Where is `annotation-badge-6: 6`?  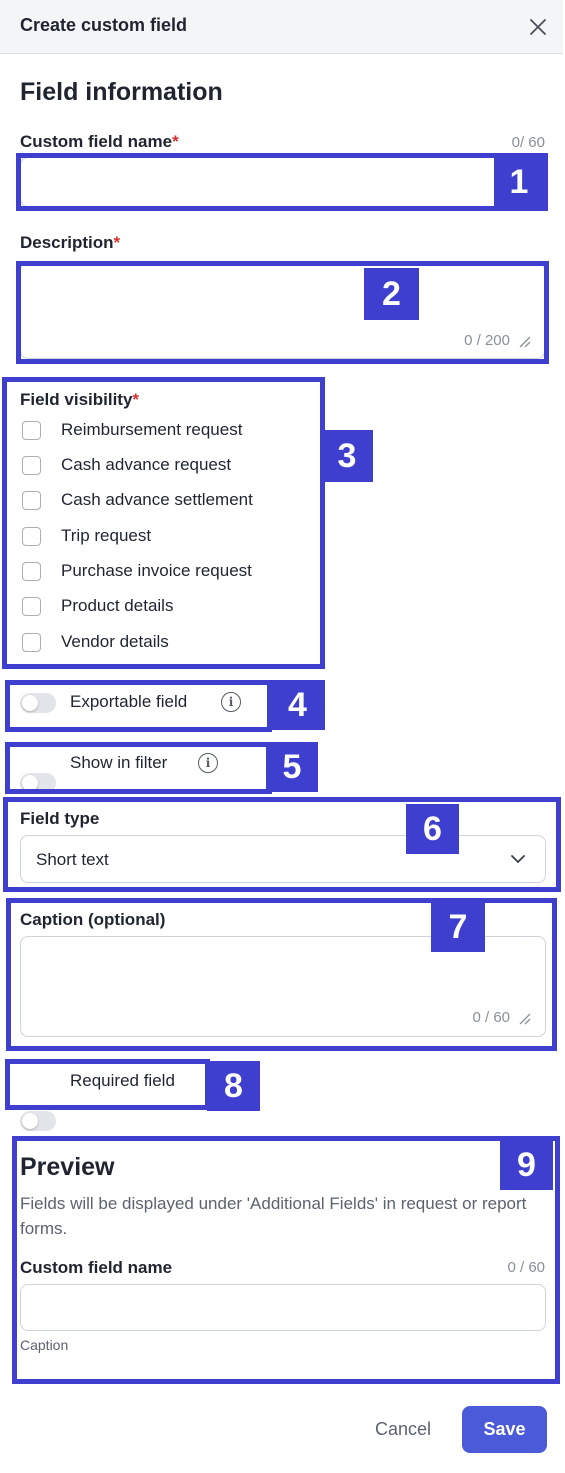
annotation-badge-6: 6 is located at coordinates (432, 829).